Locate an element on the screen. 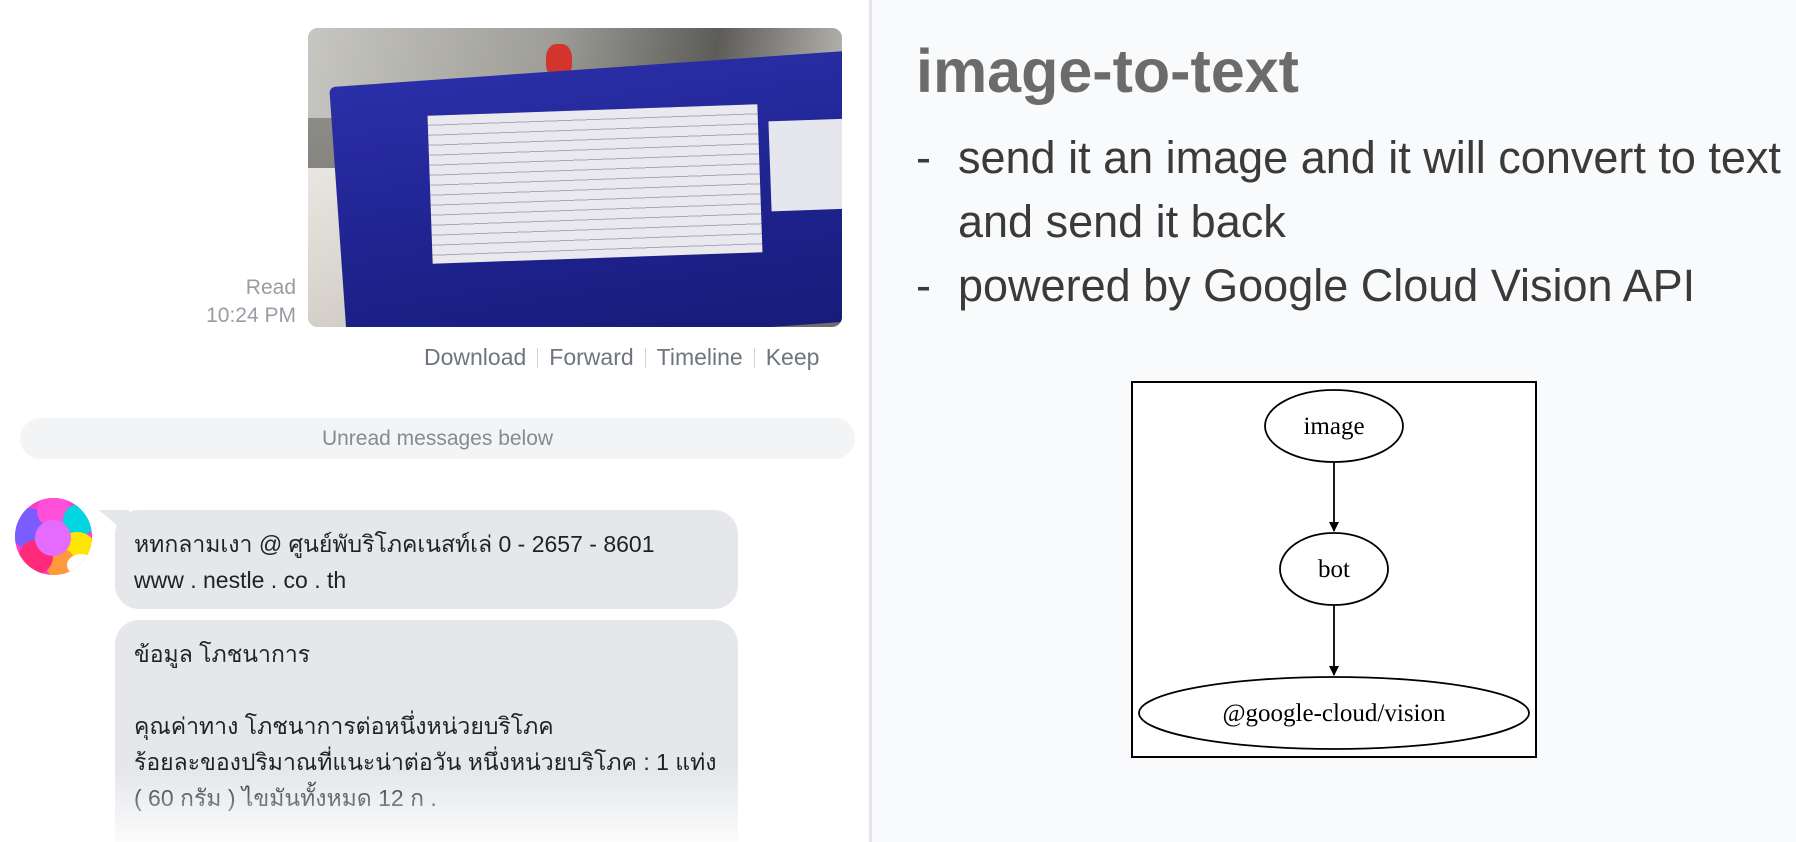 The image size is (1796, 842). timeline-link: Timeline is located at coordinates (700, 357).